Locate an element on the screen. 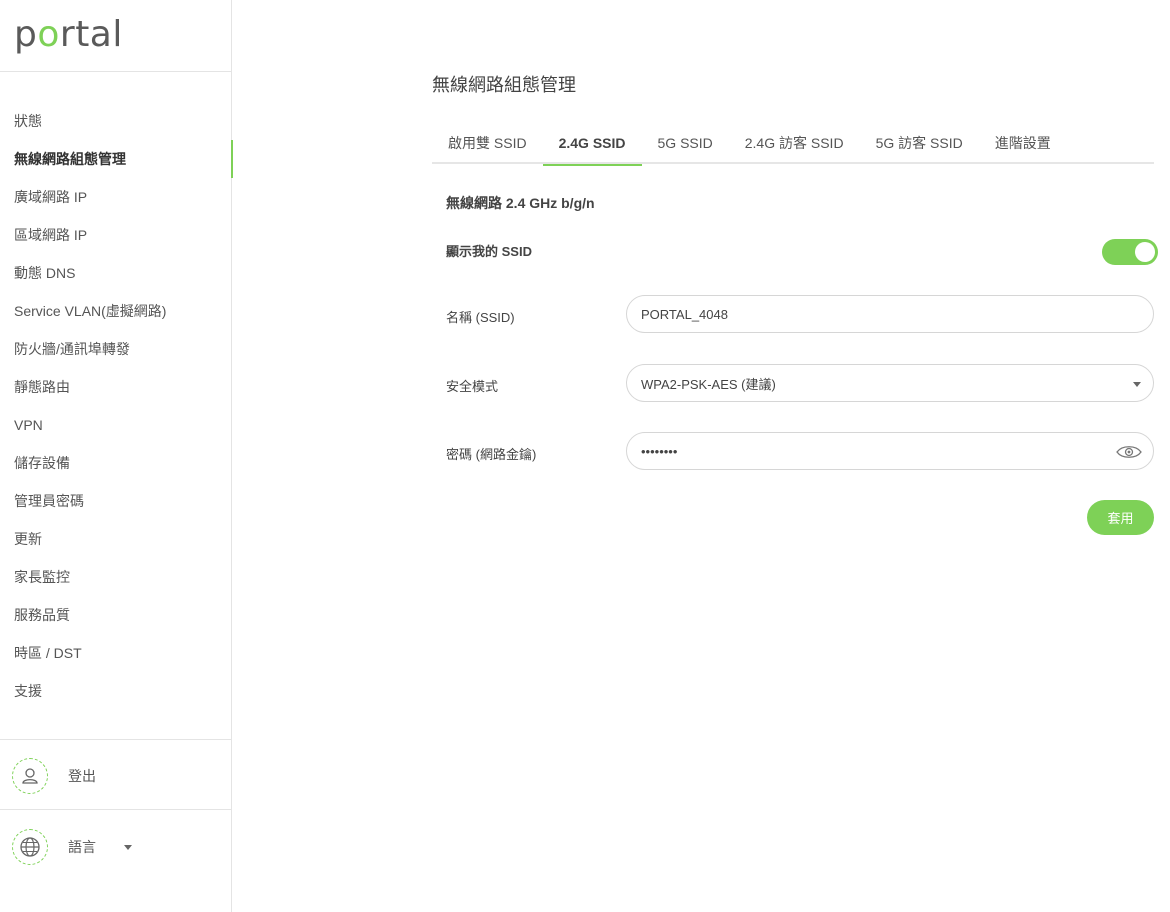  tab-5g-ssid: 5G SSID is located at coordinates (685, 144).